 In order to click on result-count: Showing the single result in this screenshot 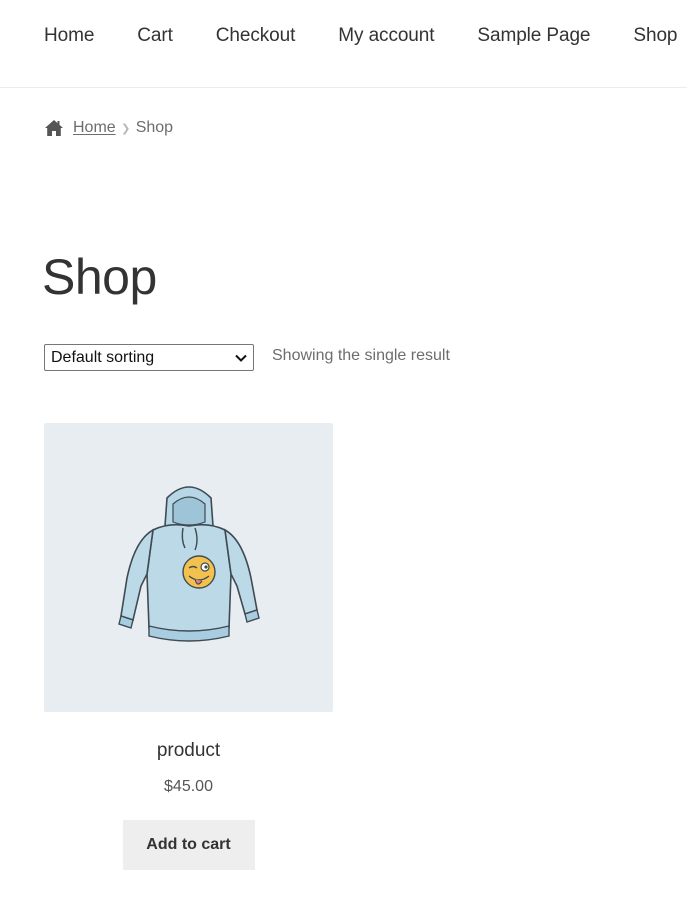, I will do `click(361, 355)`.